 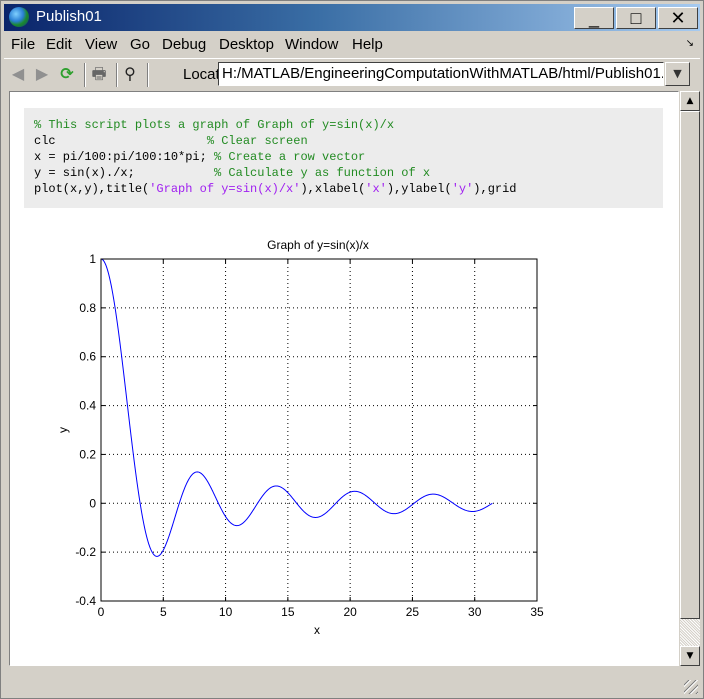 What do you see at coordinates (678, 18) in the screenshot?
I see `close-button: ✕` at bounding box center [678, 18].